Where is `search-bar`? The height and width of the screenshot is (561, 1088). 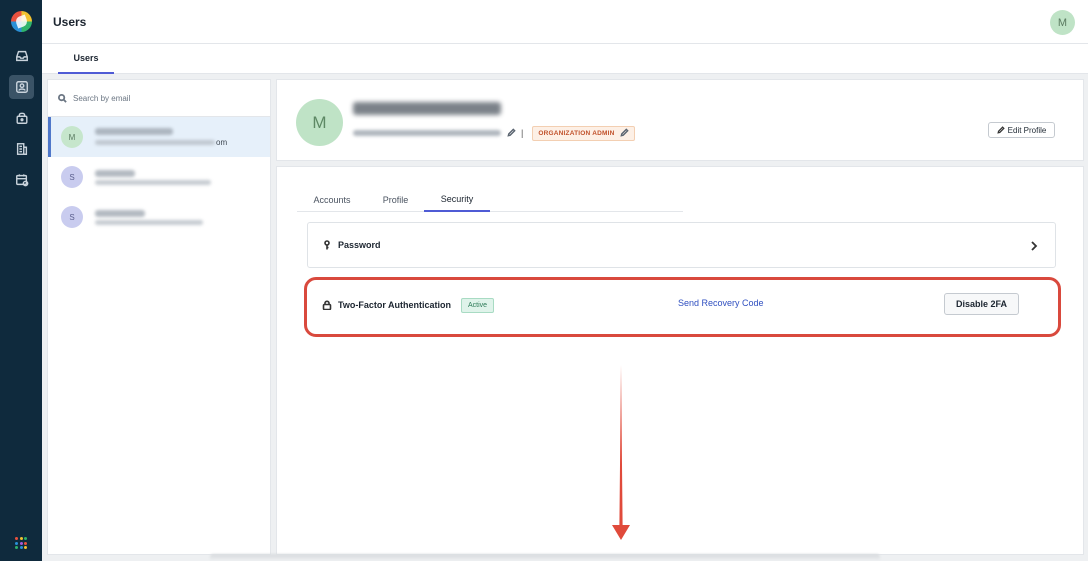
search-bar is located at coordinates (159, 98).